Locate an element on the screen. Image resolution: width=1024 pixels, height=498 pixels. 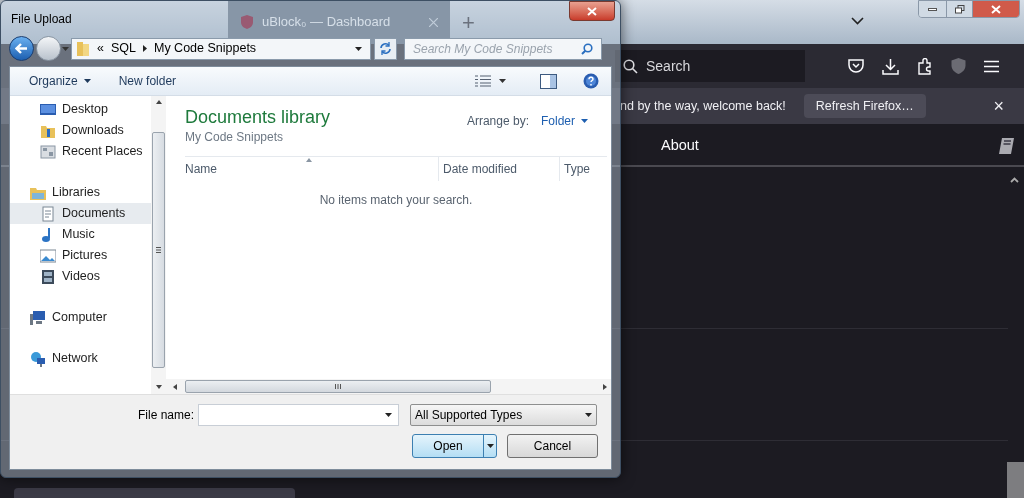
library-title: Documents library is located at coordinates (258, 117).